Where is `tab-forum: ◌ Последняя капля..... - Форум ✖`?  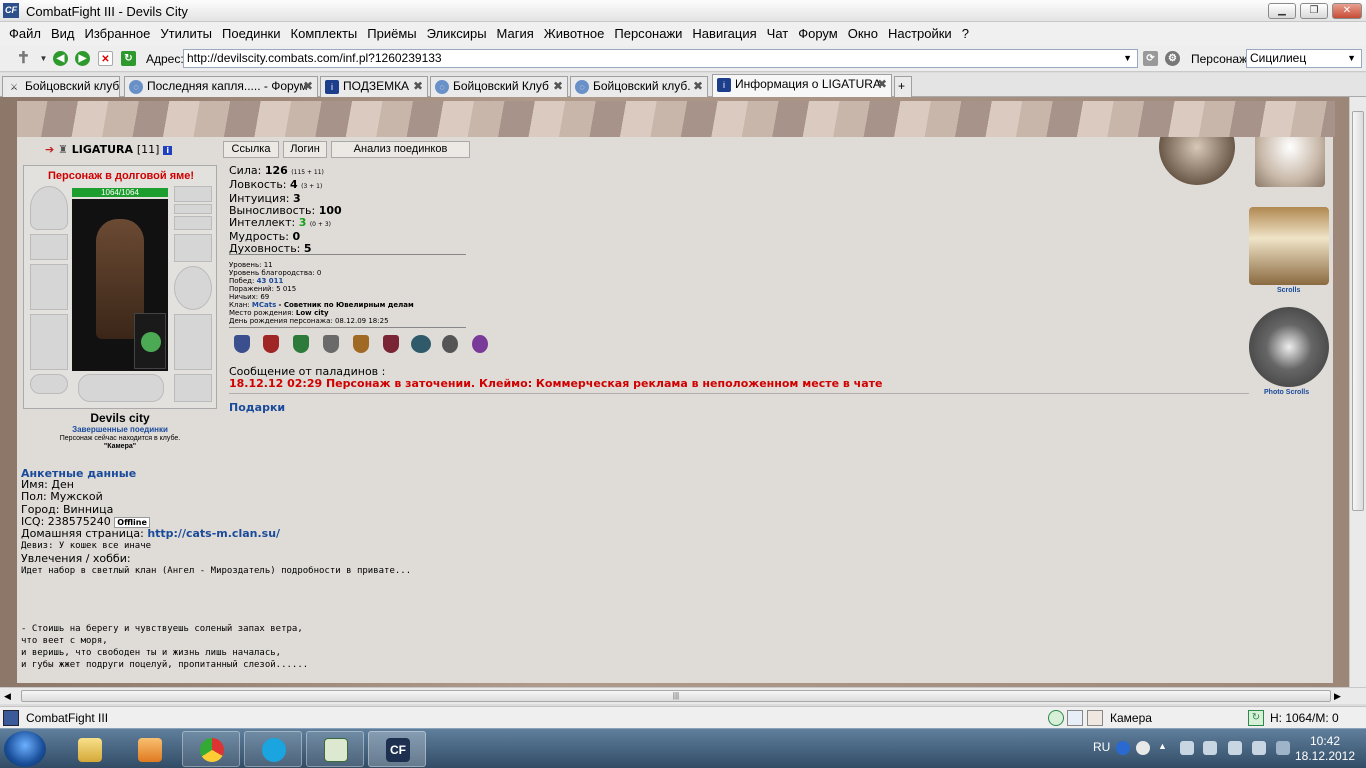
tab-forum: ◌ Последняя капля..... - Форум ✖ is located at coordinates (221, 86).